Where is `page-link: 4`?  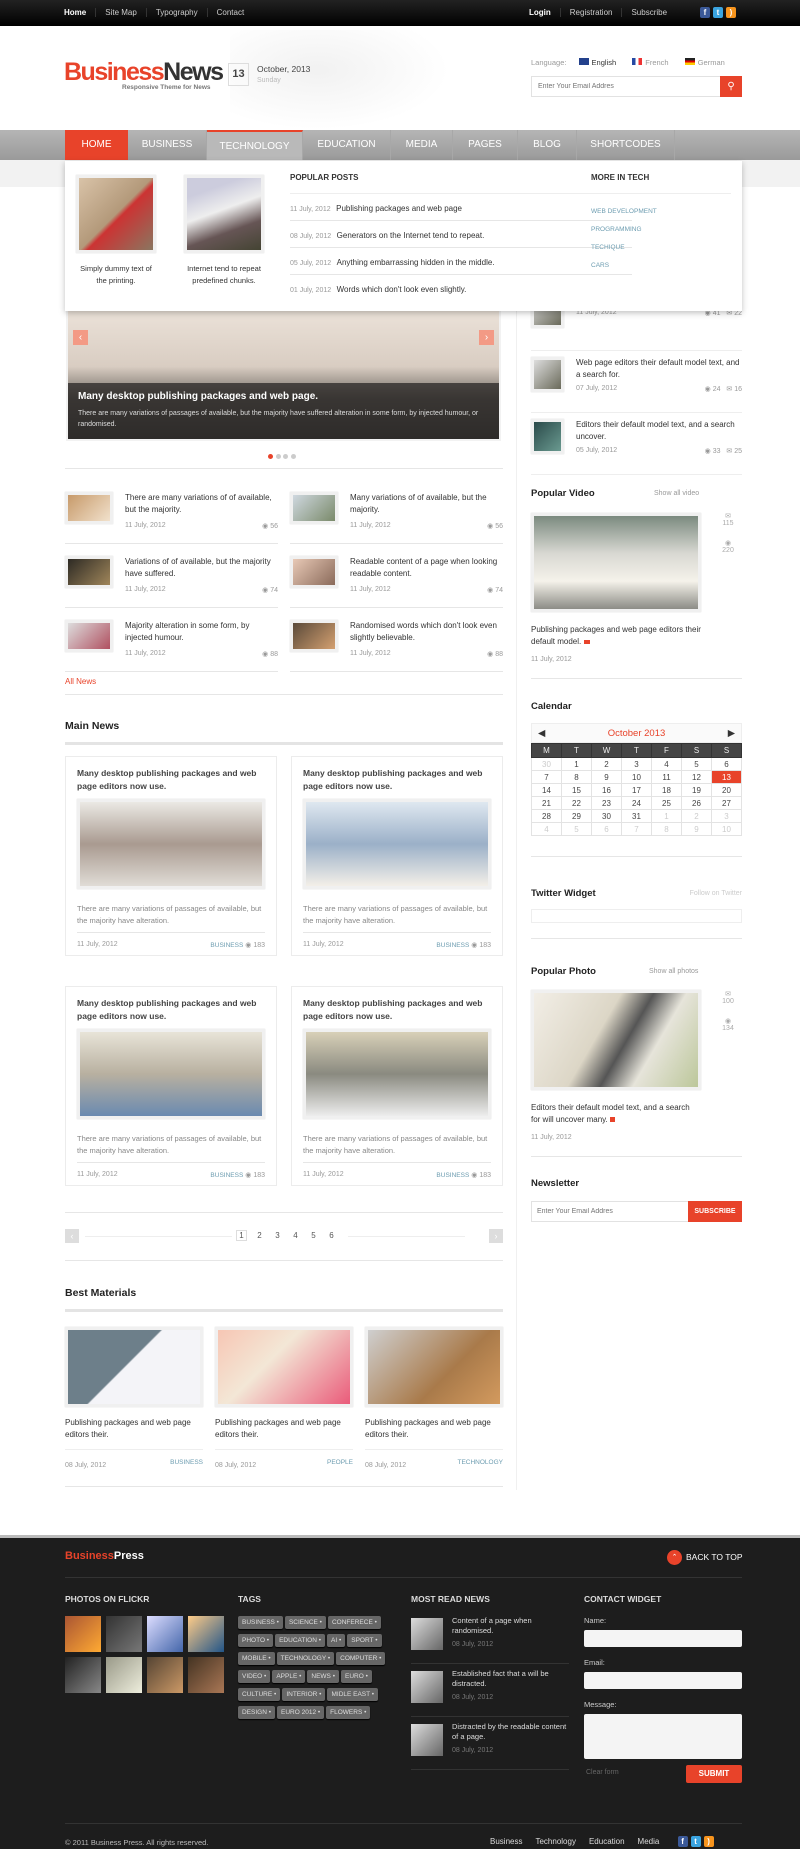 page-link: 4 is located at coordinates (295, 1235).